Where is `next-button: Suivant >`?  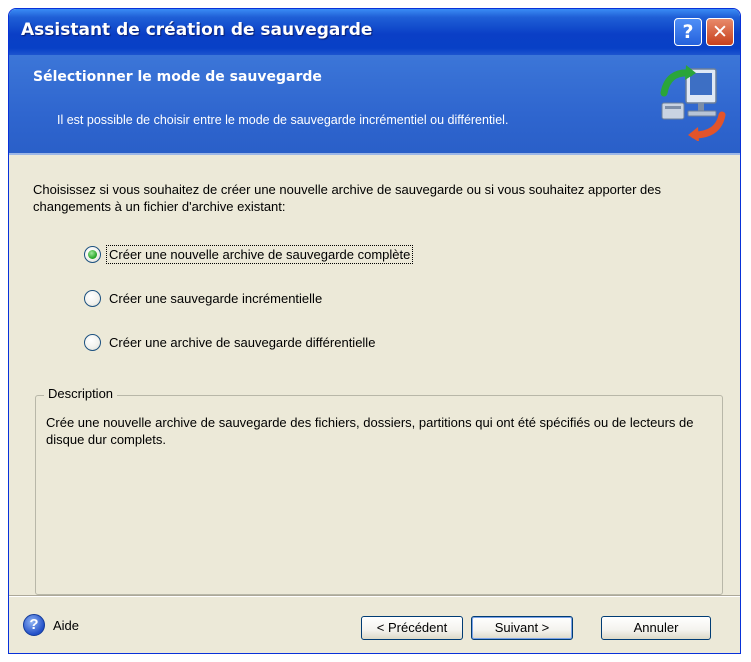
next-button: Suivant > is located at coordinates (522, 628).